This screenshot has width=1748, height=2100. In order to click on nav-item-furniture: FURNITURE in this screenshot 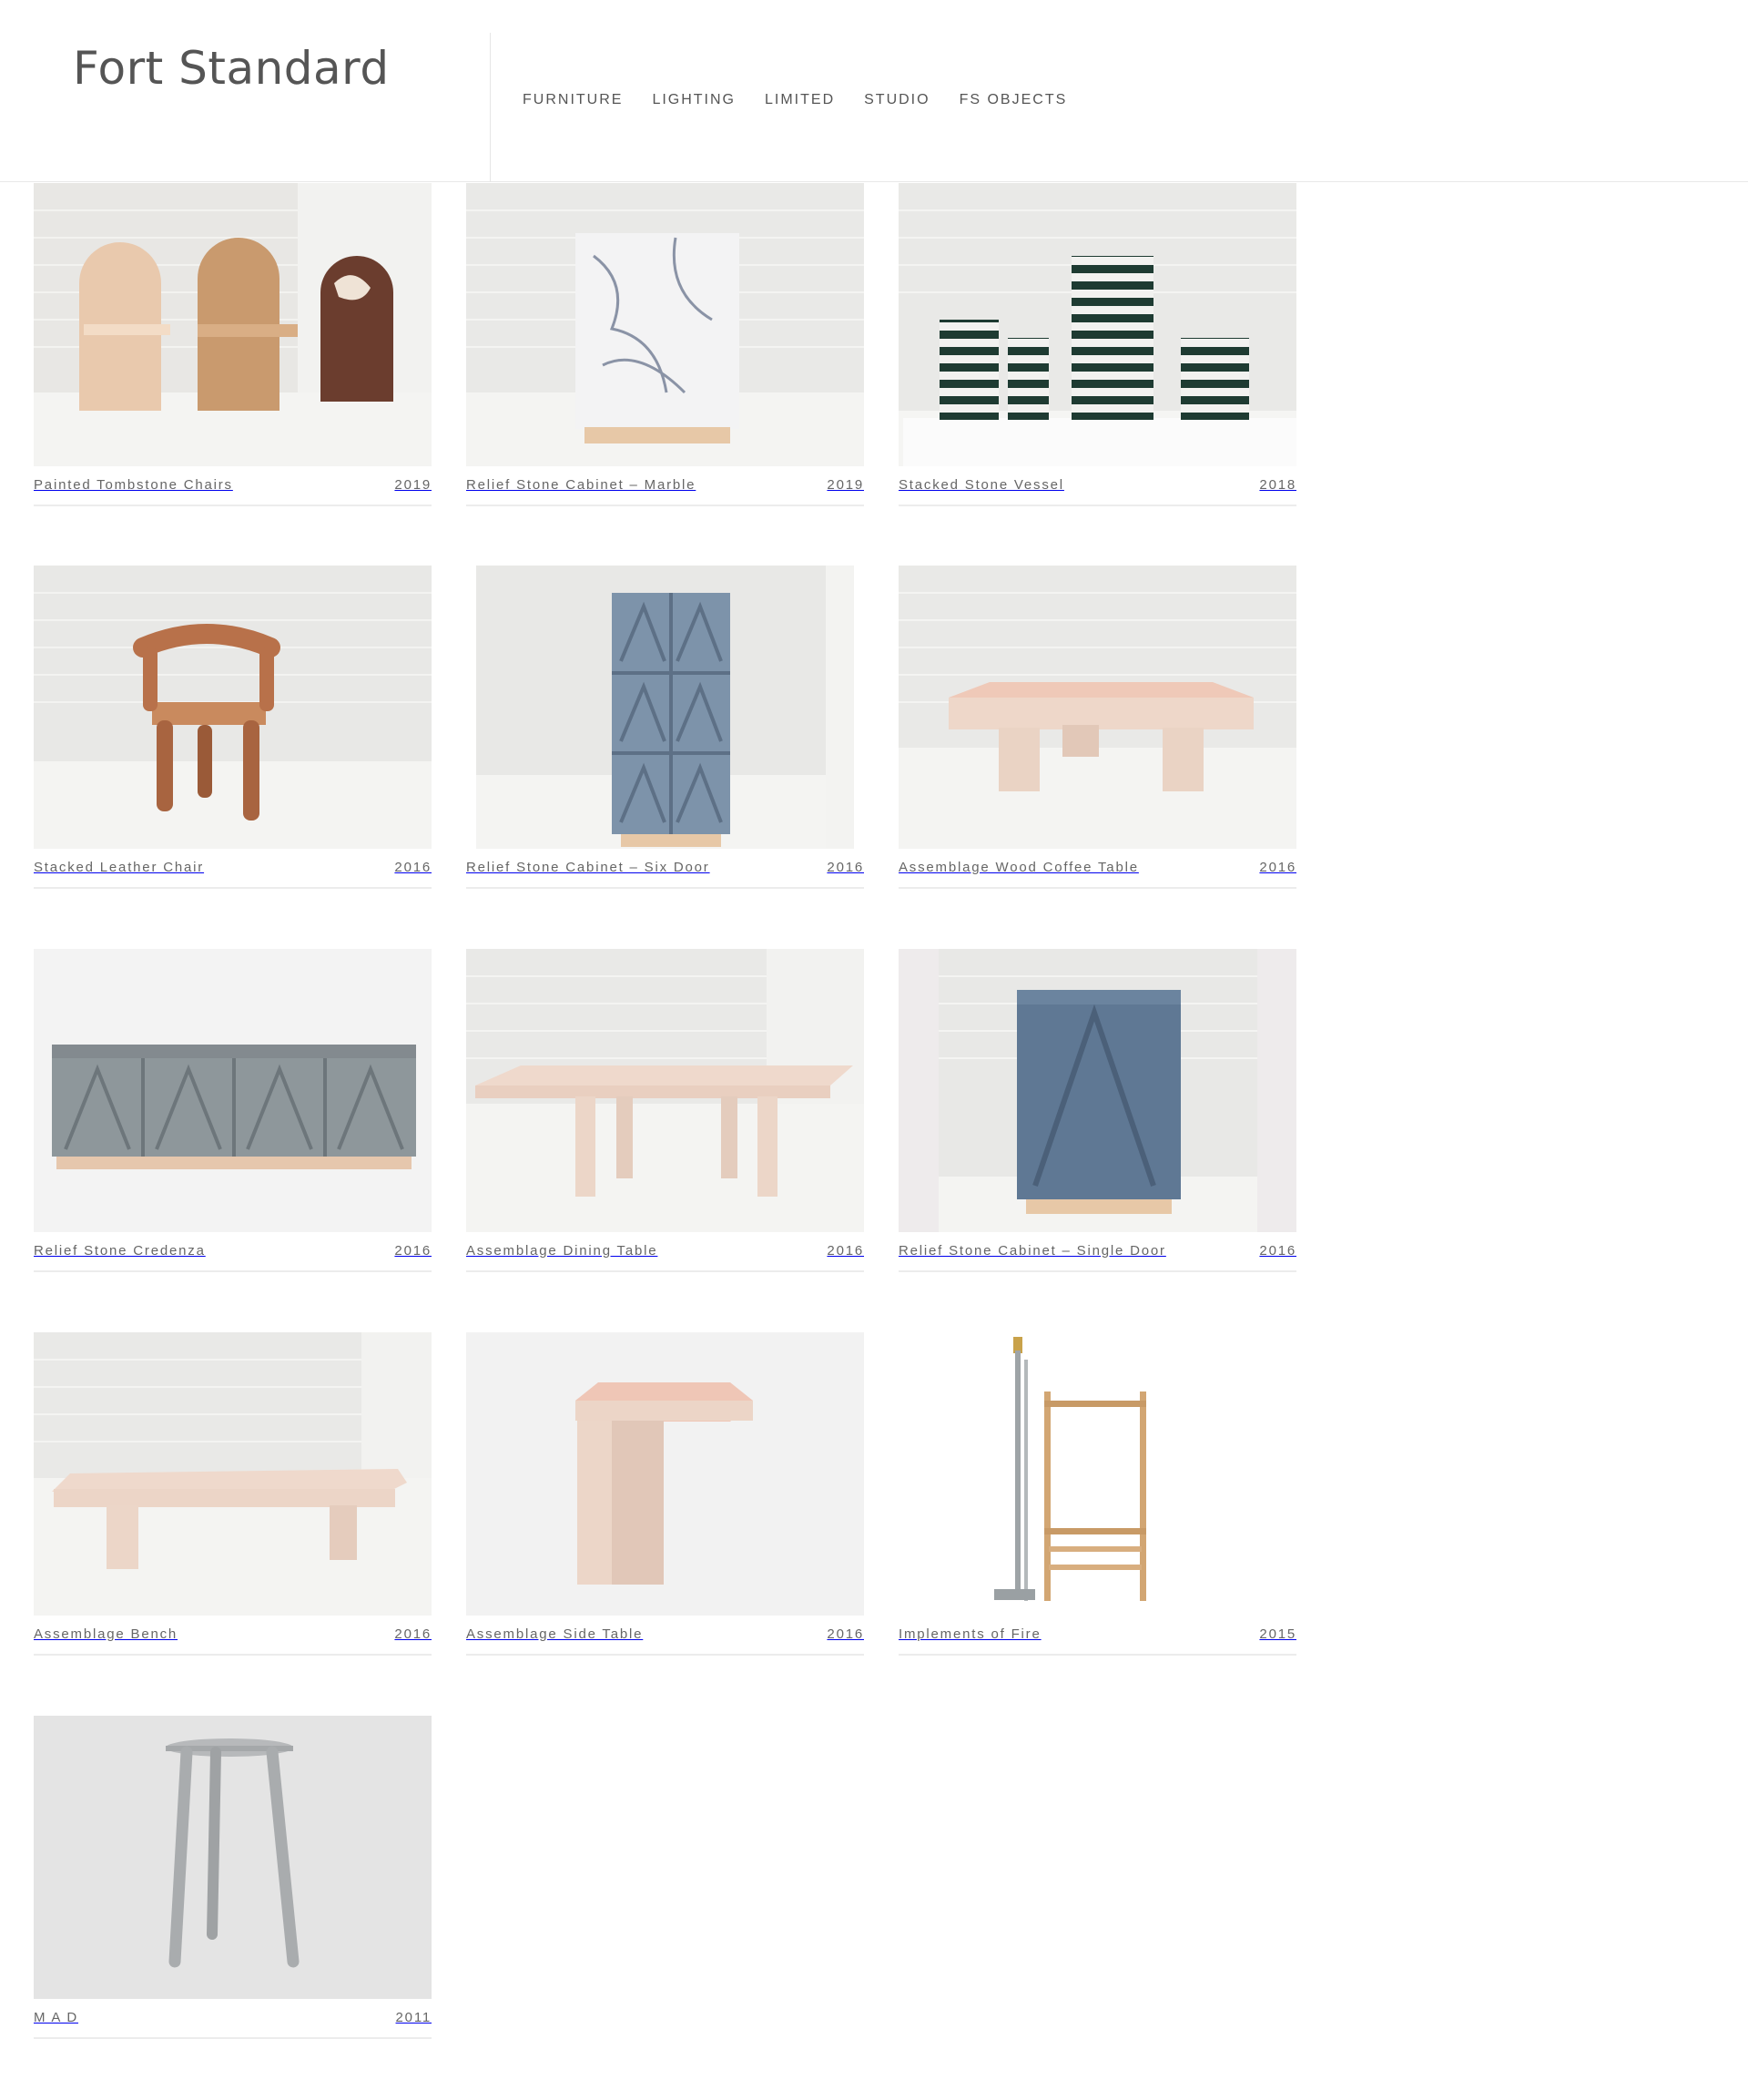, I will do `click(573, 100)`.